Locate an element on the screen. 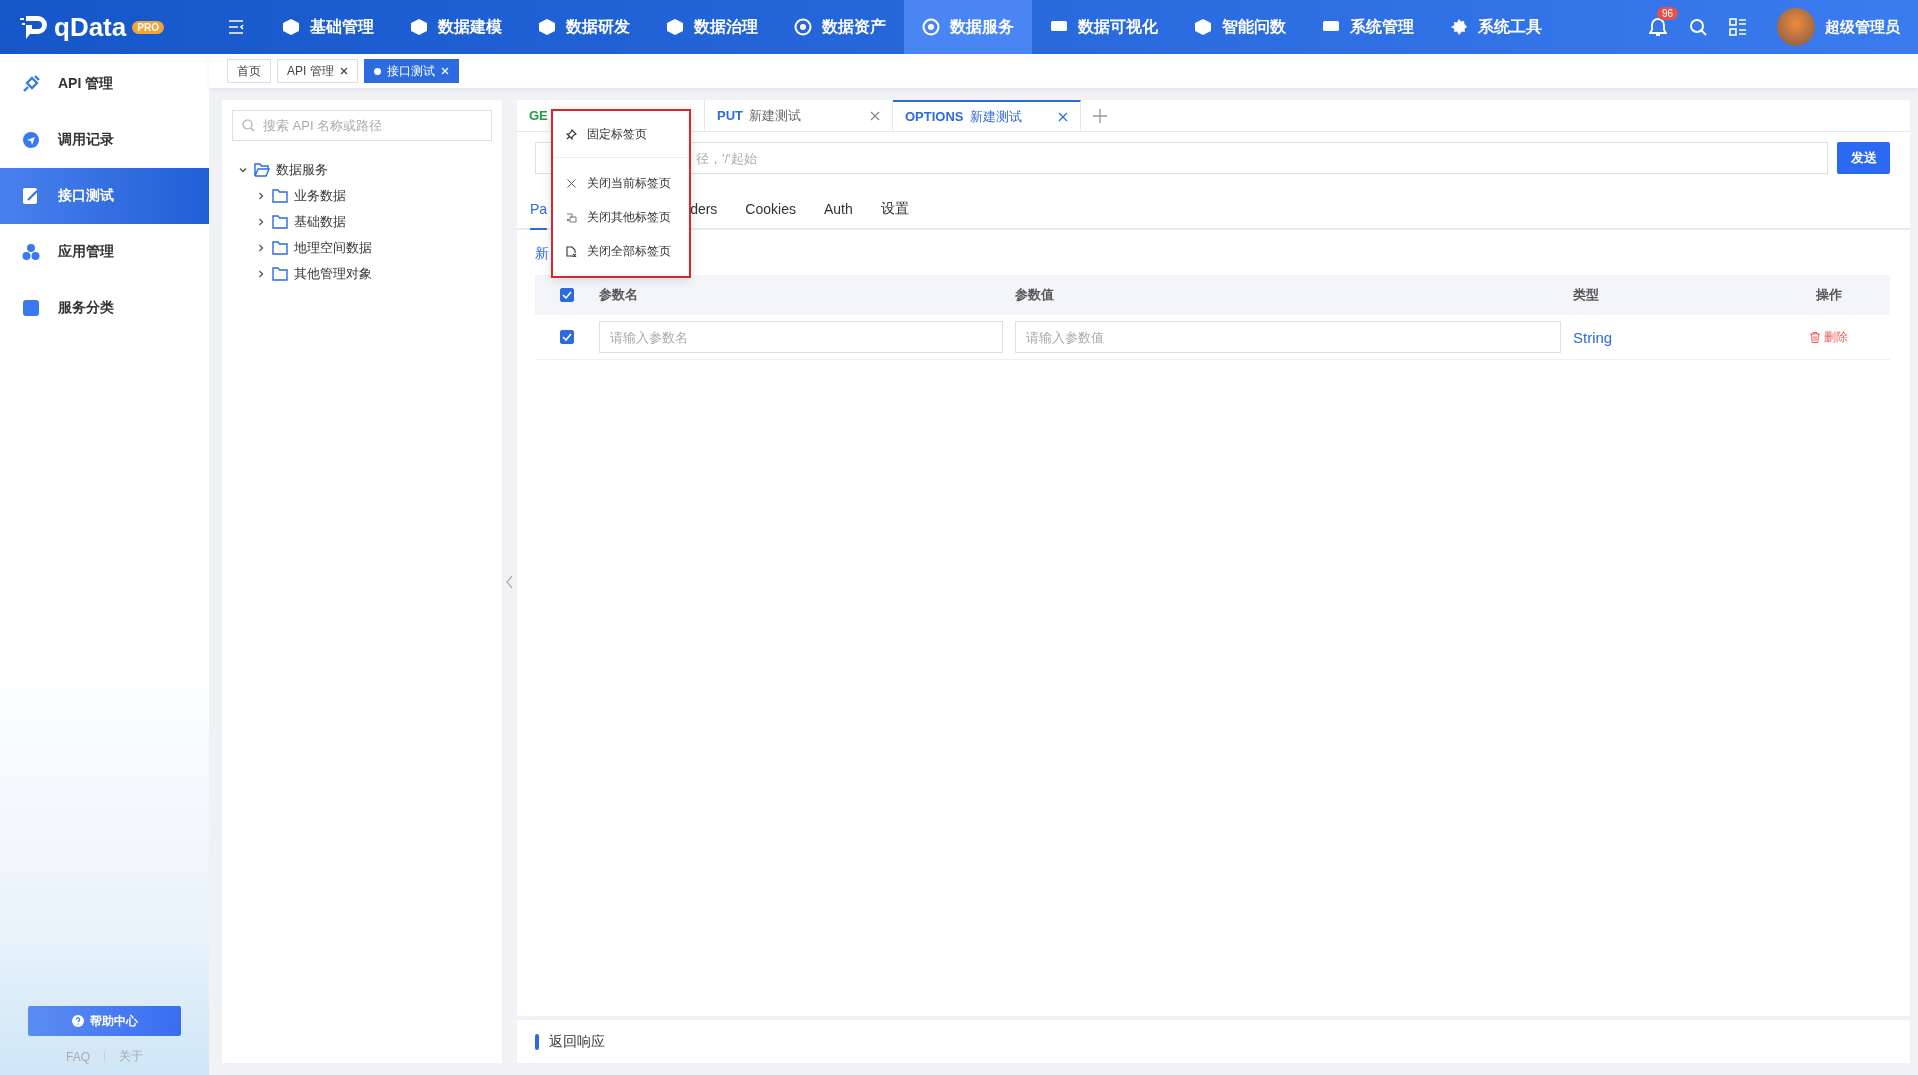 The height and width of the screenshot is (1075, 1918). logo-text: qData is located at coordinates (90, 27).